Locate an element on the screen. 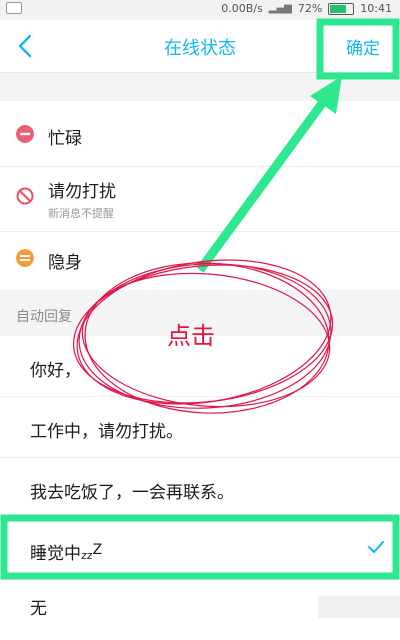 The height and width of the screenshot is (640, 400). do-not-disturb-icon is located at coordinates (25, 196).